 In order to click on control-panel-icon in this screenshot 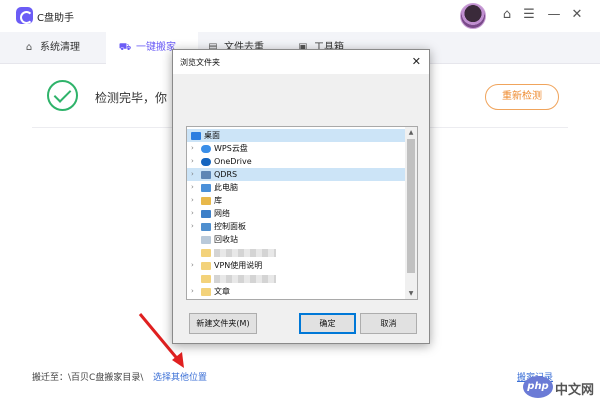, I will do `click(206, 227)`.